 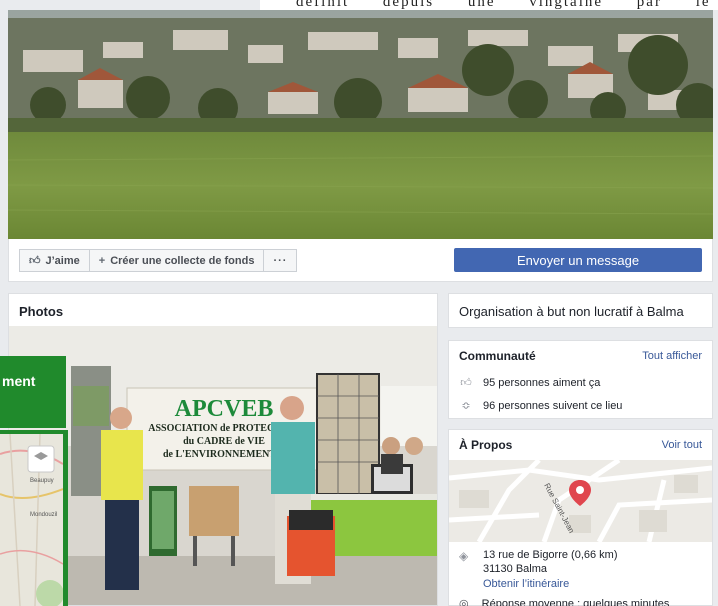 I want to click on banner-line-4: de L'ENVIRONNEMENT B, so click(x=224, y=454).